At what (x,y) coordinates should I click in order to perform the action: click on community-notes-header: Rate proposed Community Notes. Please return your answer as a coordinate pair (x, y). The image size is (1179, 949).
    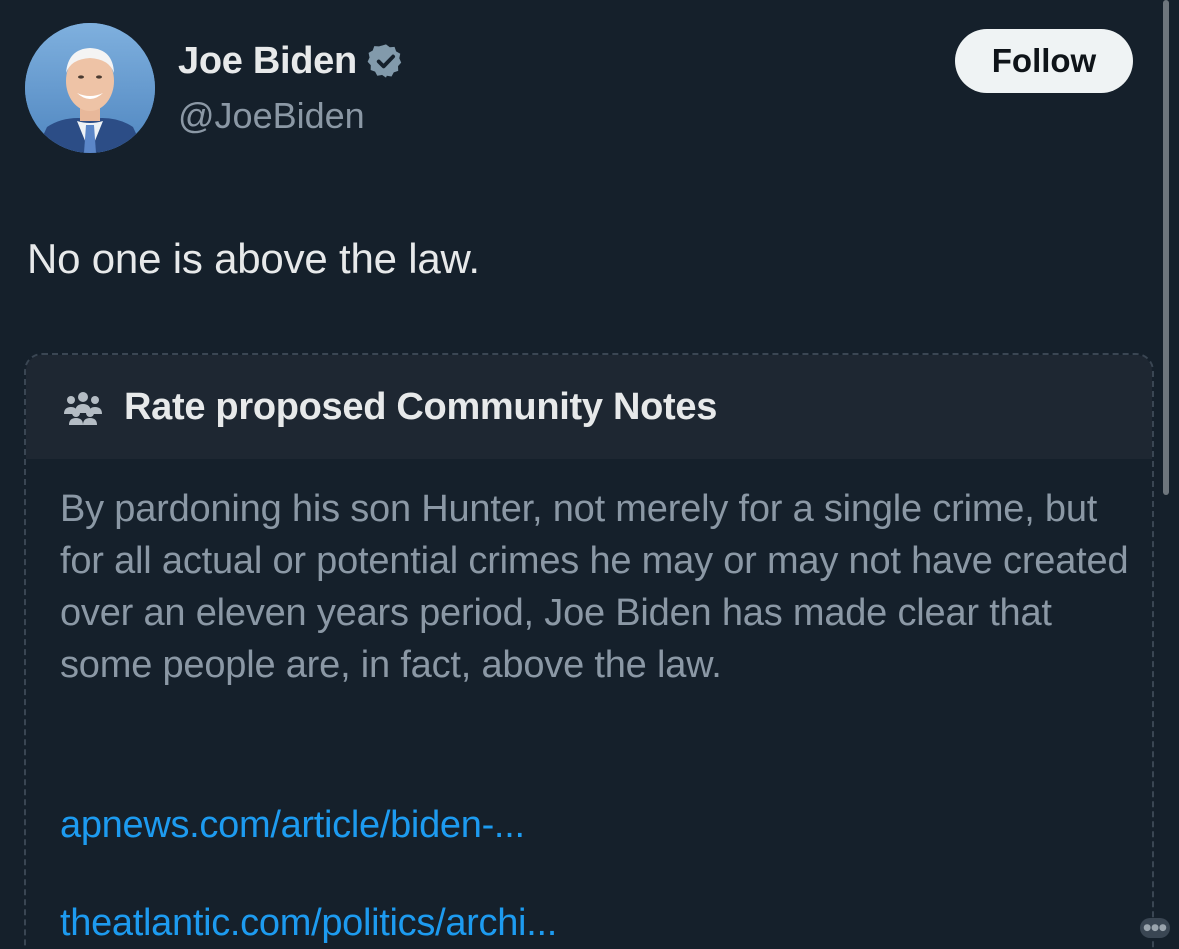
    Looking at the image, I should click on (589, 407).